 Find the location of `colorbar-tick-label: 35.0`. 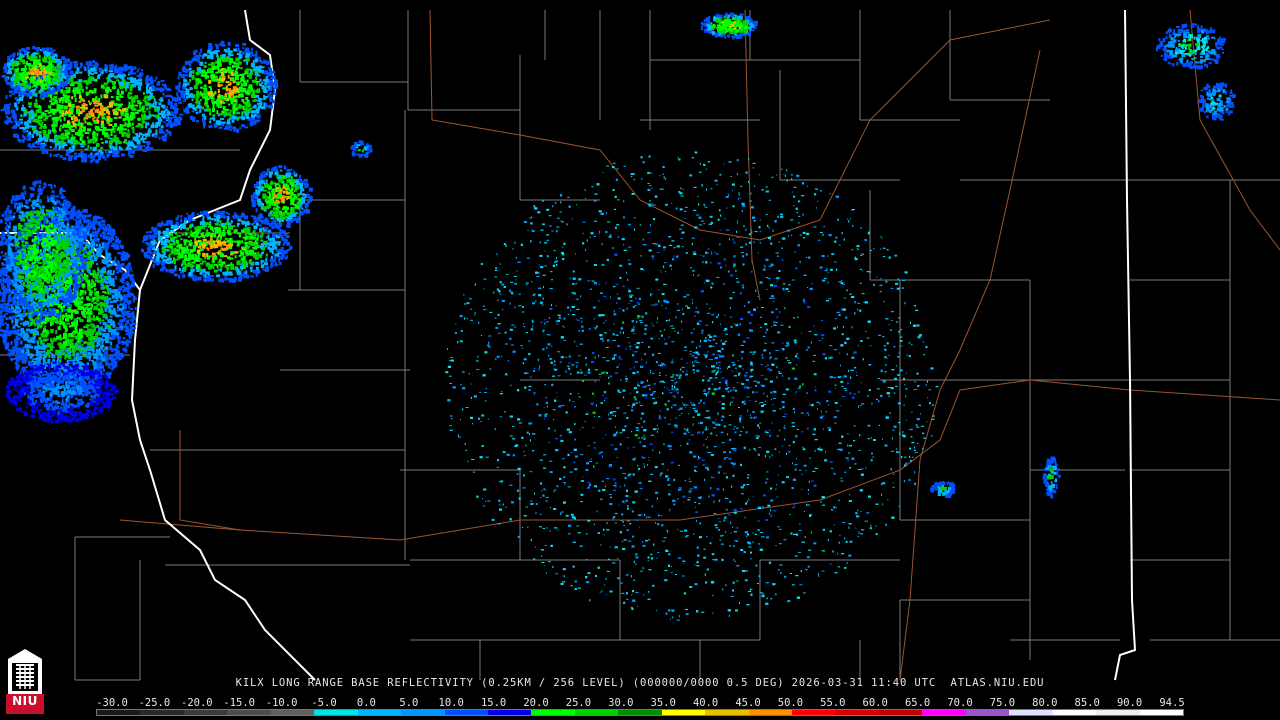

colorbar-tick-label: 35.0 is located at coordinates (663, 703).